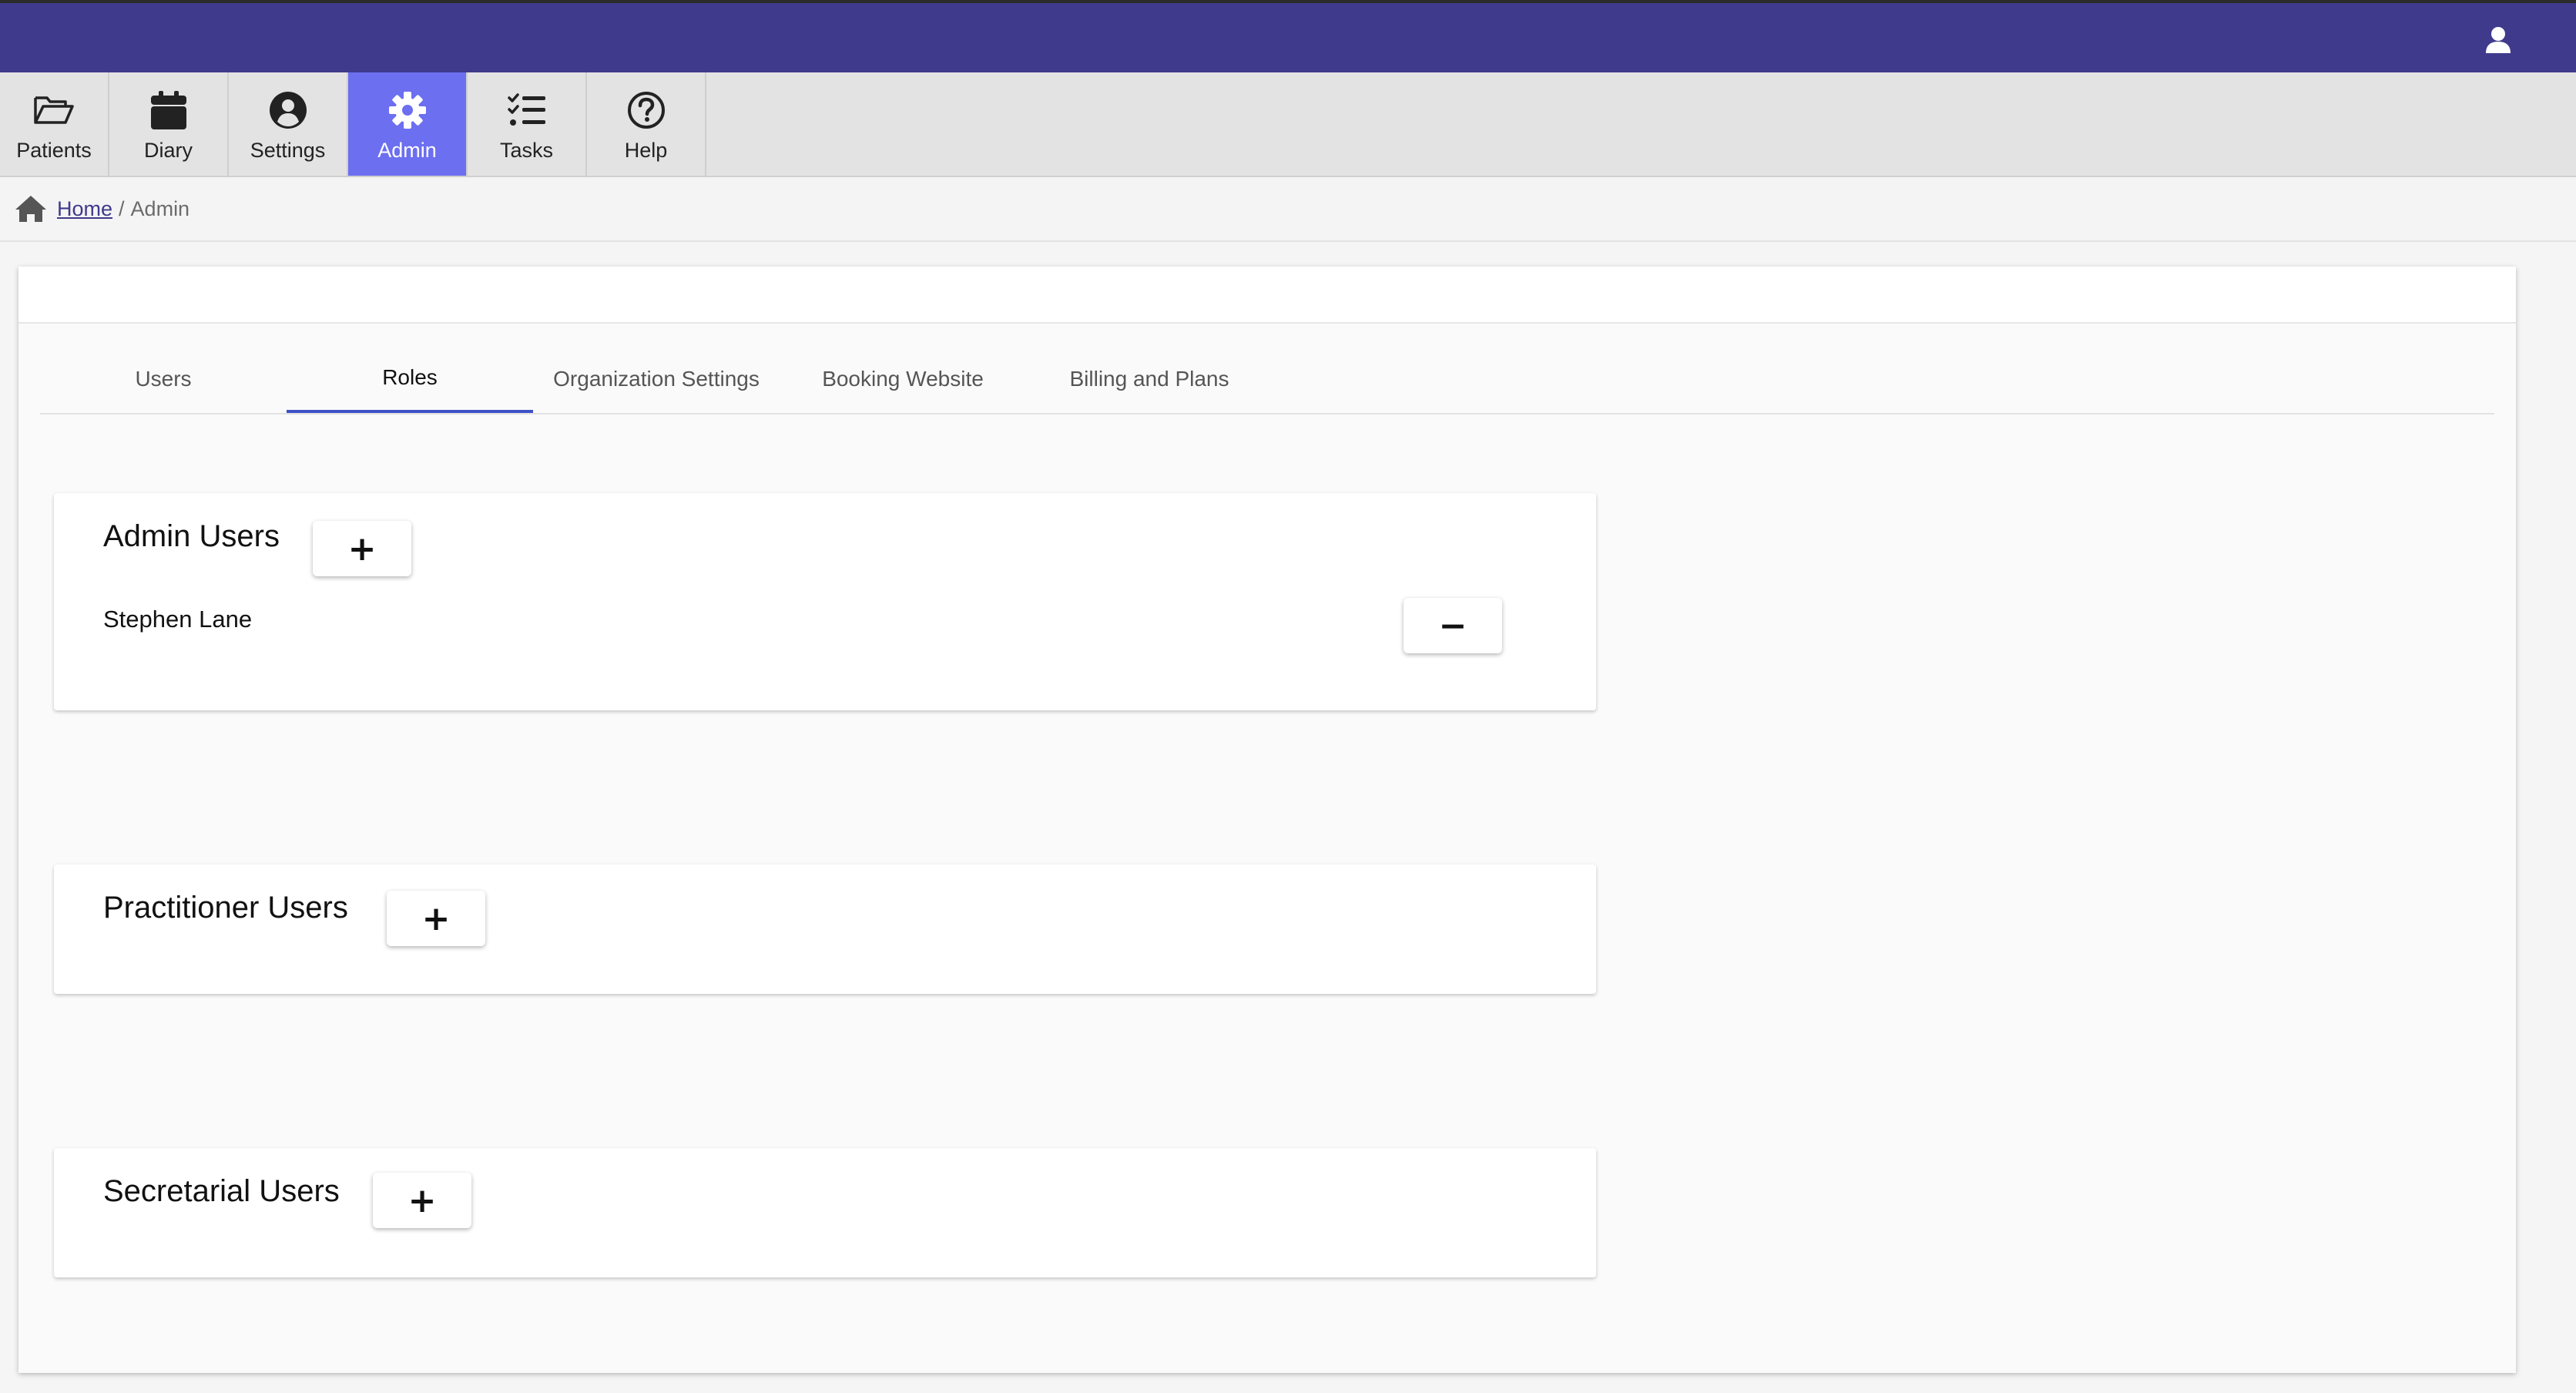  I want to click on tab-users: Users, so click(163, 379).